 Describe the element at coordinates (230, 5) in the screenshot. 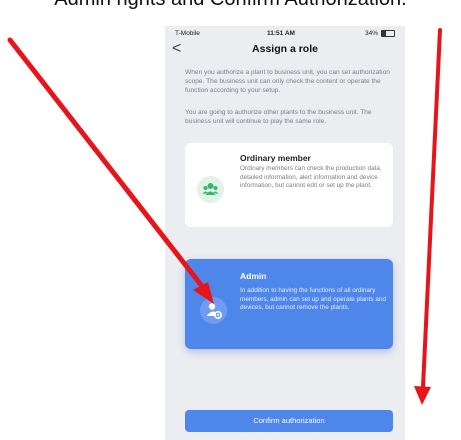

I see `caption-title: Admin rights and Confirm Authorization.` at that location.